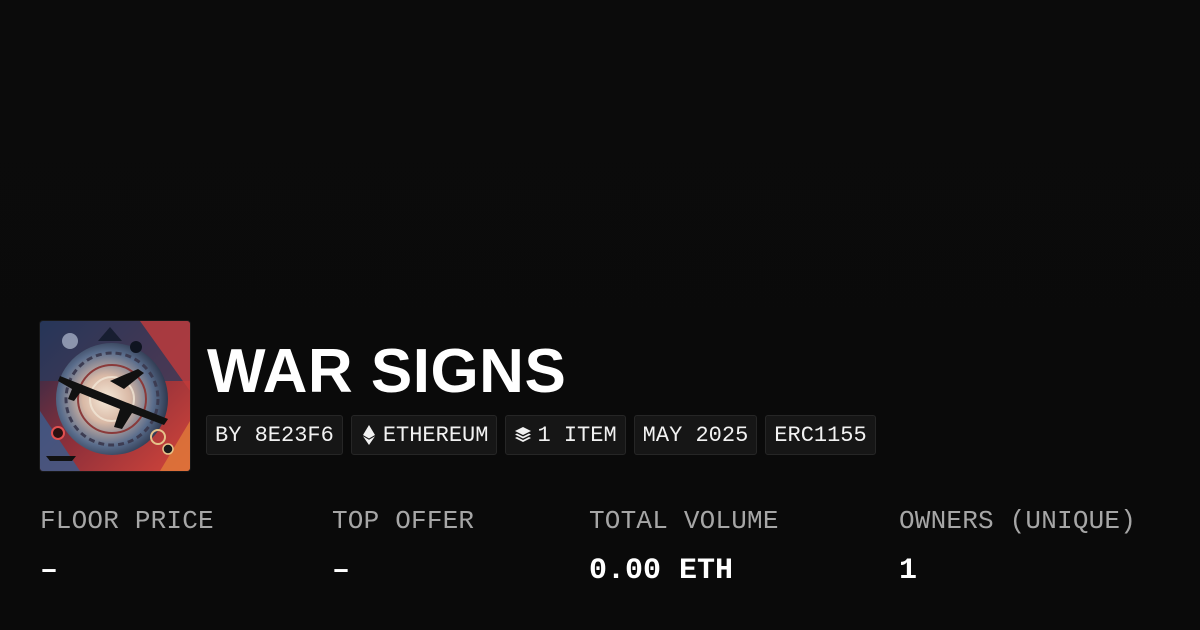 Image resolution: width=1200 pixels, height=630 pixels. I want to click on creator-tag: BY 8E23F6, so click(274, 435).